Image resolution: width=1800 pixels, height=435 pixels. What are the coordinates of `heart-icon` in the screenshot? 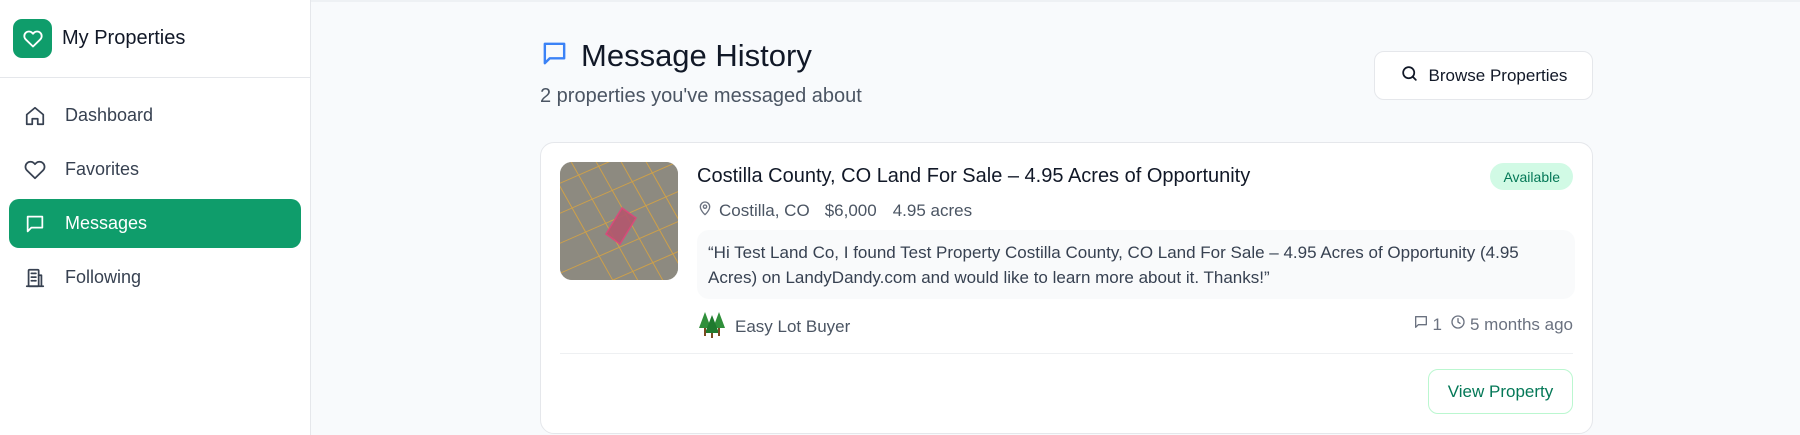 It's located at (35, 170).